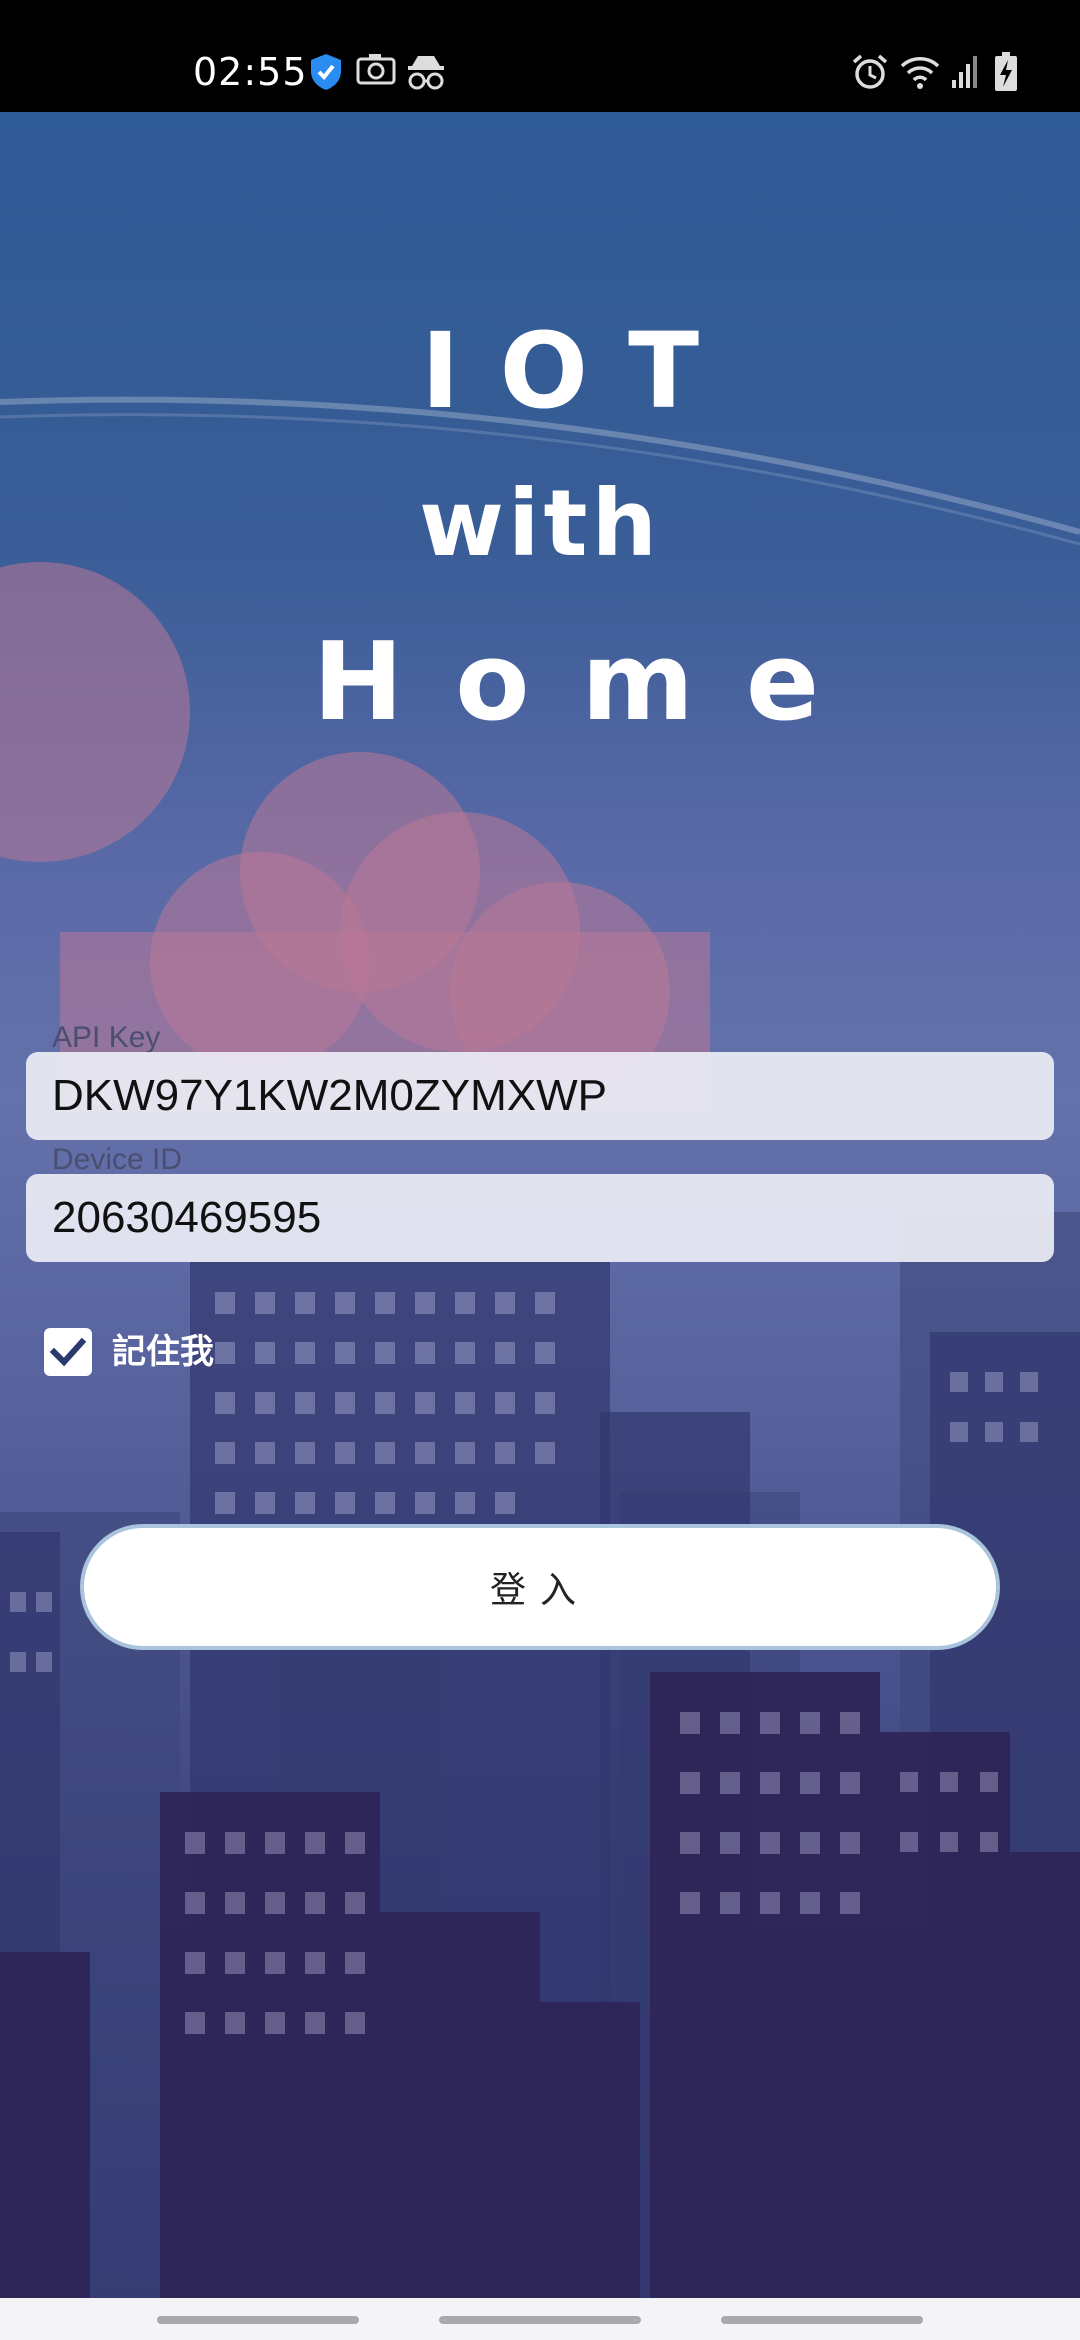 The image size is (1080, 2340). Describe the element at coordinates (326, 74) in the screenshot. I see `shield-check-icon` at that location.